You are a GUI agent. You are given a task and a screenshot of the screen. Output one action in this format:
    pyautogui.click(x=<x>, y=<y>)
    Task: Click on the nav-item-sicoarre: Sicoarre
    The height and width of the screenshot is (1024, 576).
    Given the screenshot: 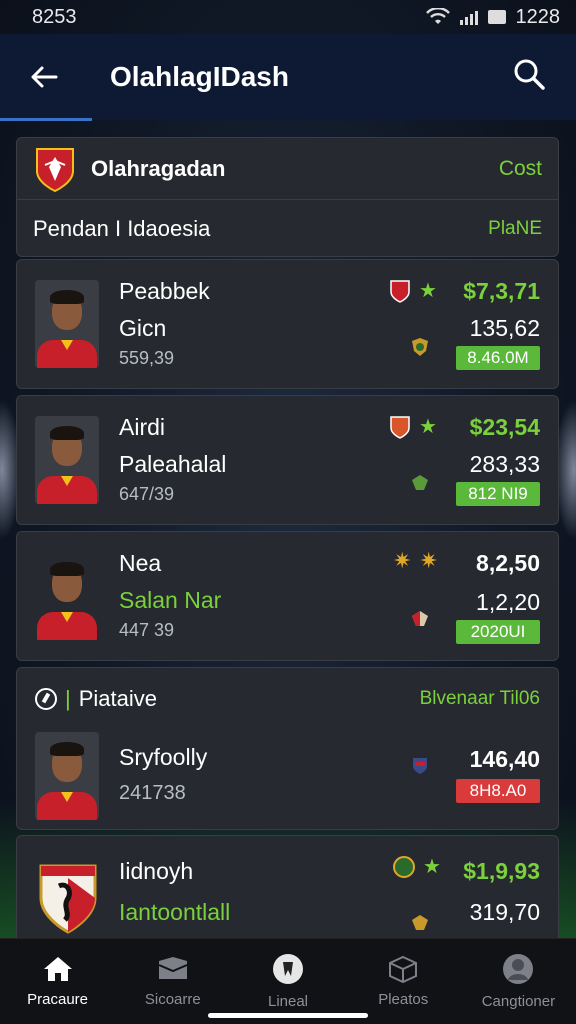 What is the action you would take?
    pyautogui.click(x=172, y=981)
    